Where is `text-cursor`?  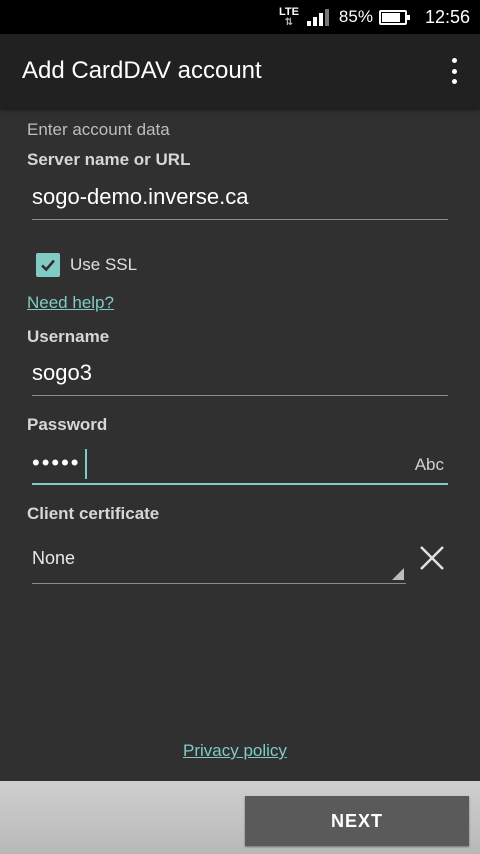
text-cursor is located at coordinates (85, 464).